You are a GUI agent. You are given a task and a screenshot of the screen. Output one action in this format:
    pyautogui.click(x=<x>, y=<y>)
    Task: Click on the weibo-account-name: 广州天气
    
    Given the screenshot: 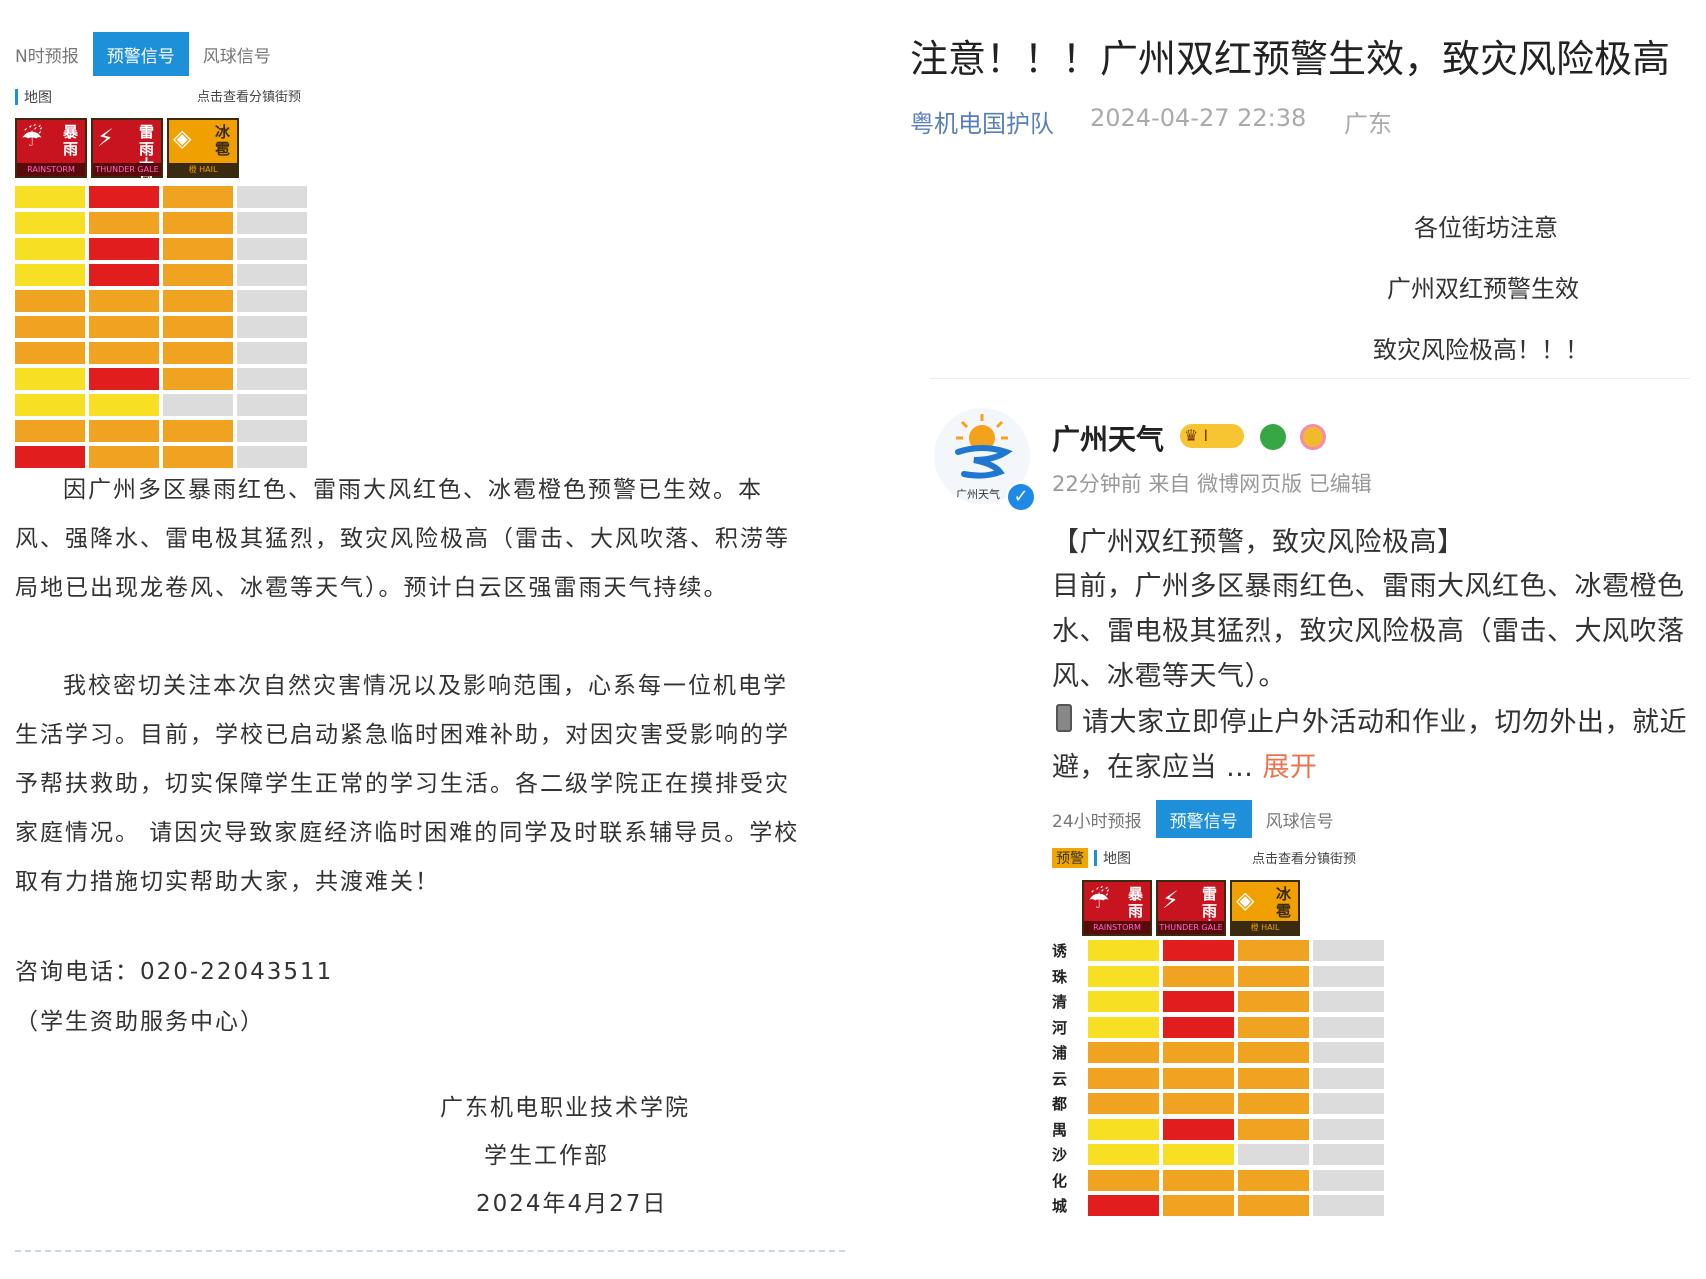 What is the action you would take?
    pyautogui.click(x=1108, y=438)
    